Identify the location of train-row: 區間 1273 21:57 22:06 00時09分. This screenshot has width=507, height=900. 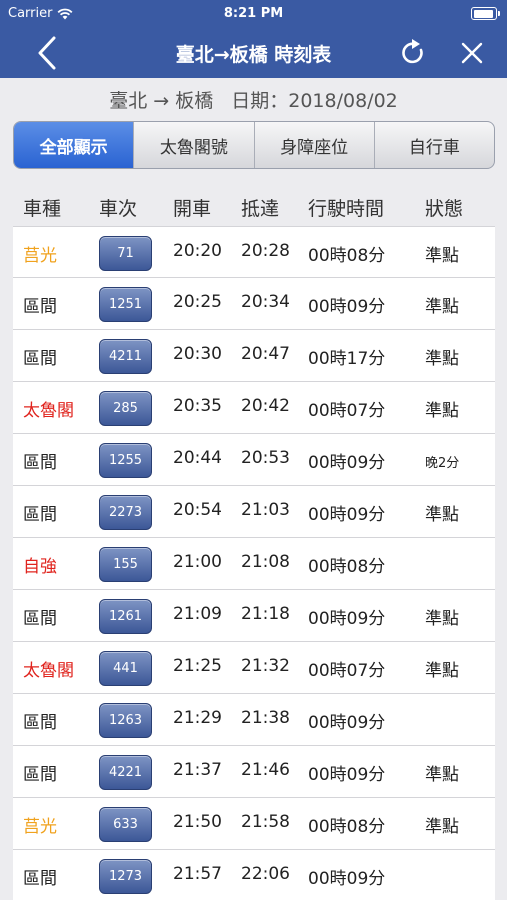
(254, 875).